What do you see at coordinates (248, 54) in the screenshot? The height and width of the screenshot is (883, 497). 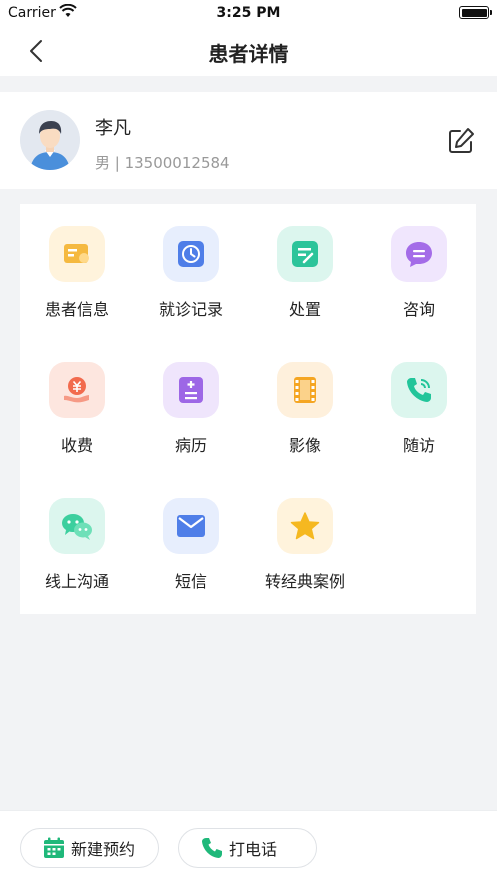 I see `page-title: 患者详情` at bounding box center [248, 54].